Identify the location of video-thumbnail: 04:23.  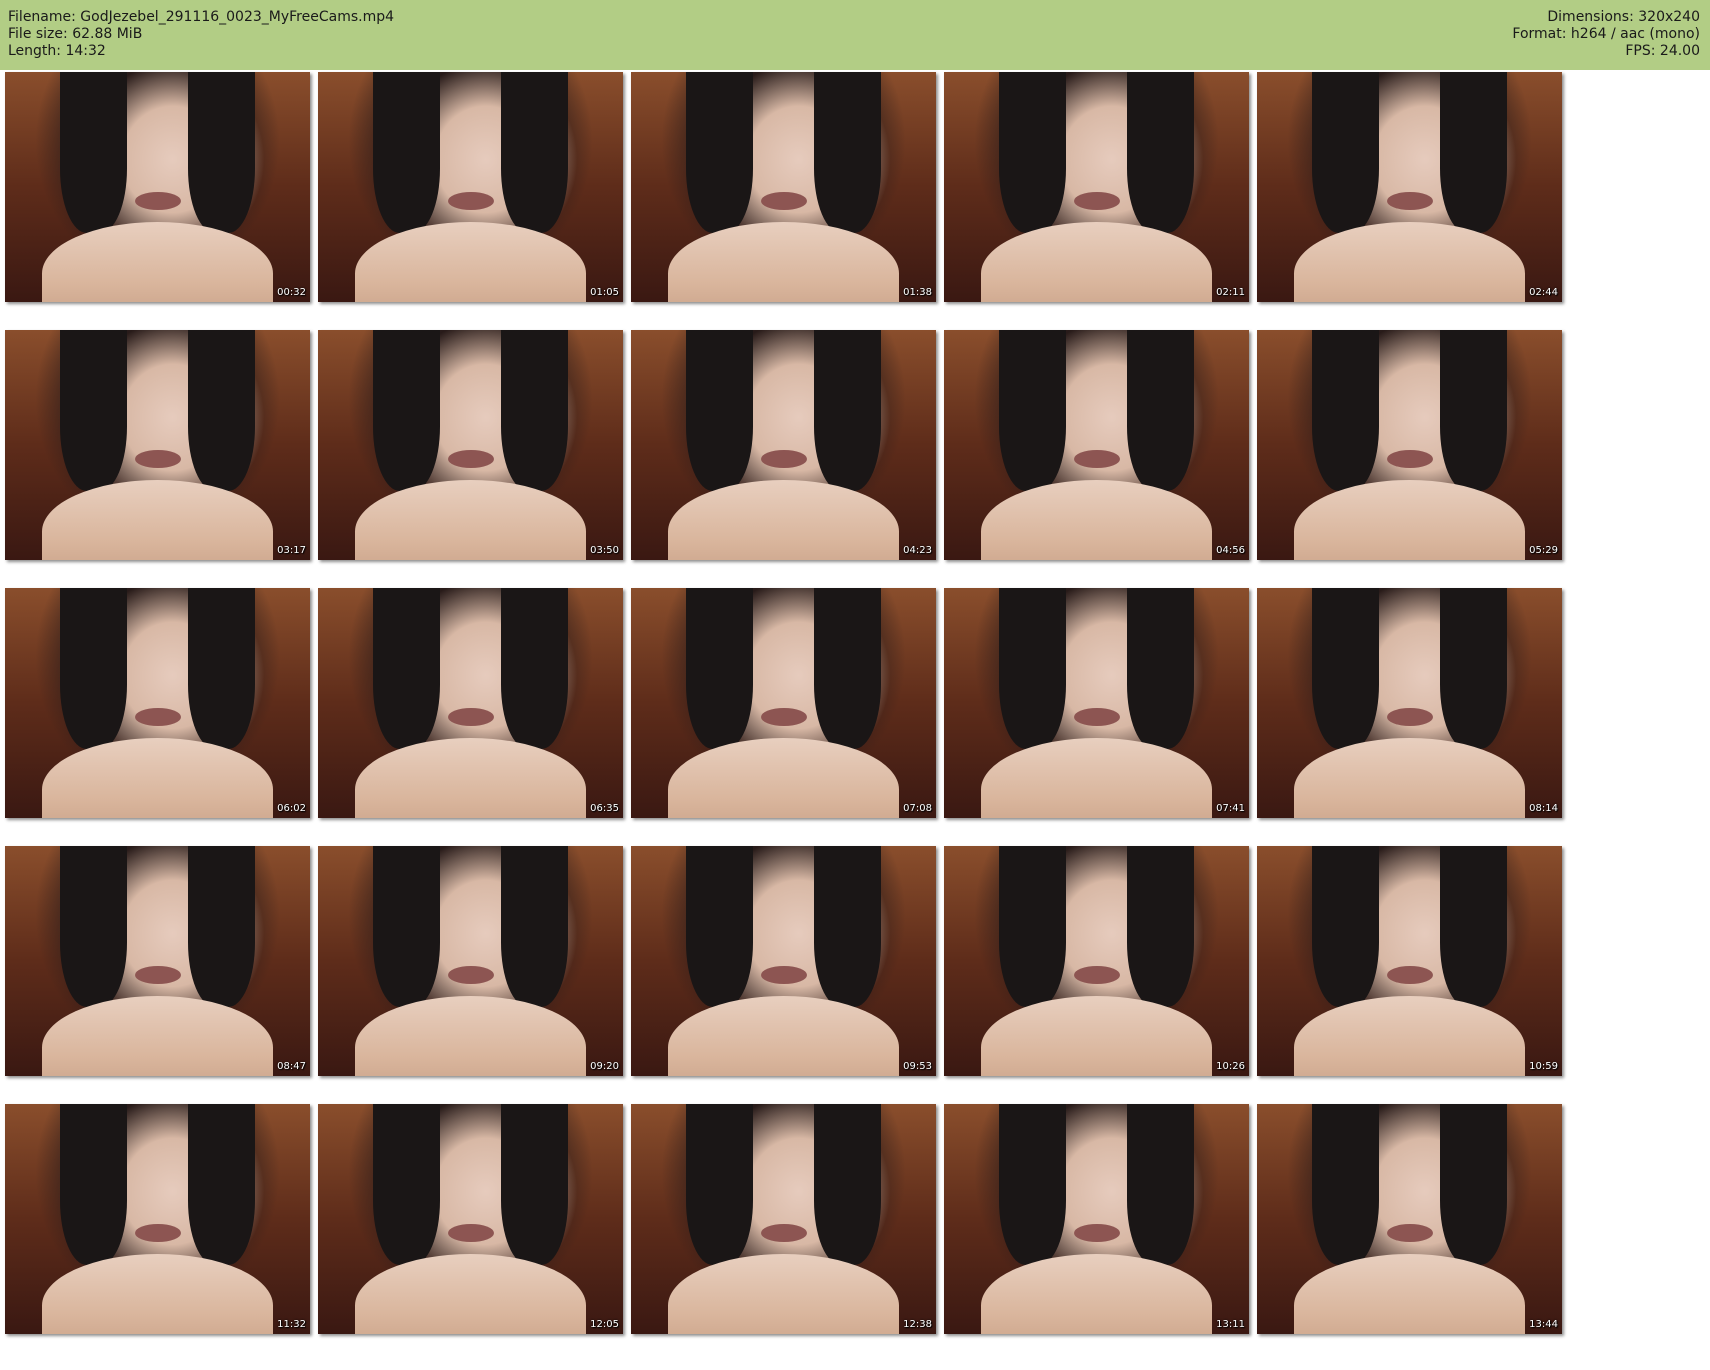
(783, 445).